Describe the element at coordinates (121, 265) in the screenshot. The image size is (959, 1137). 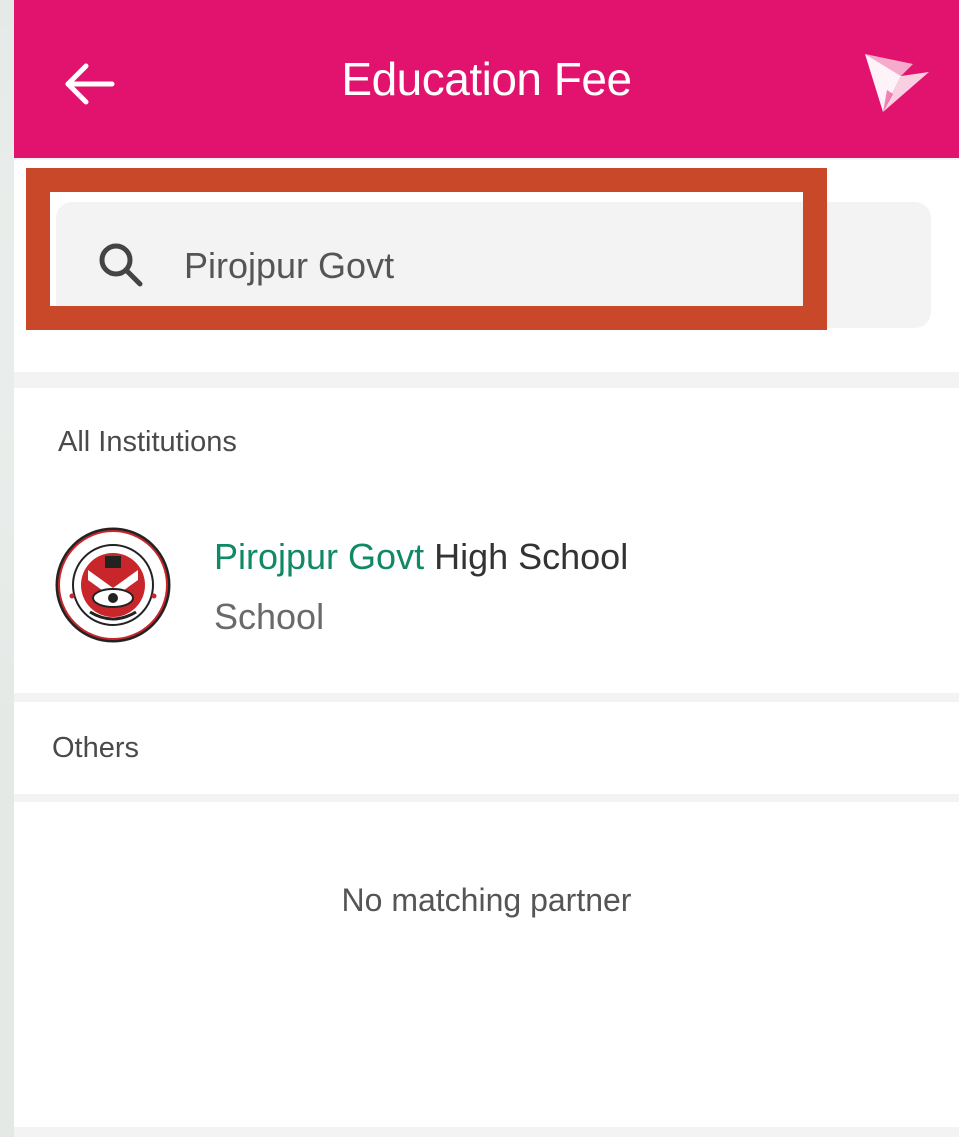
I see `search-icon` at that location.